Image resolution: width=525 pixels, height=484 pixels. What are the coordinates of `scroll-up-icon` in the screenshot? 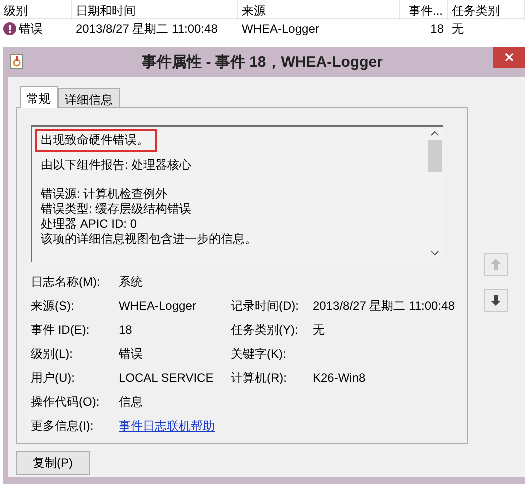 It's located at (435, 133).